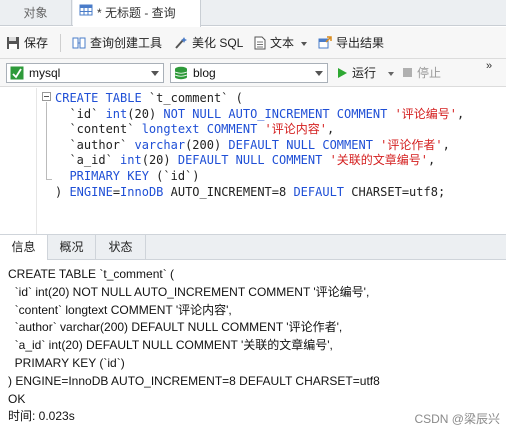 This screenshot has width=506, height=433. Describe the element at coordinates (41, 416) in the screenshot. I see `output-line: 时间: 0.023s` at that location.